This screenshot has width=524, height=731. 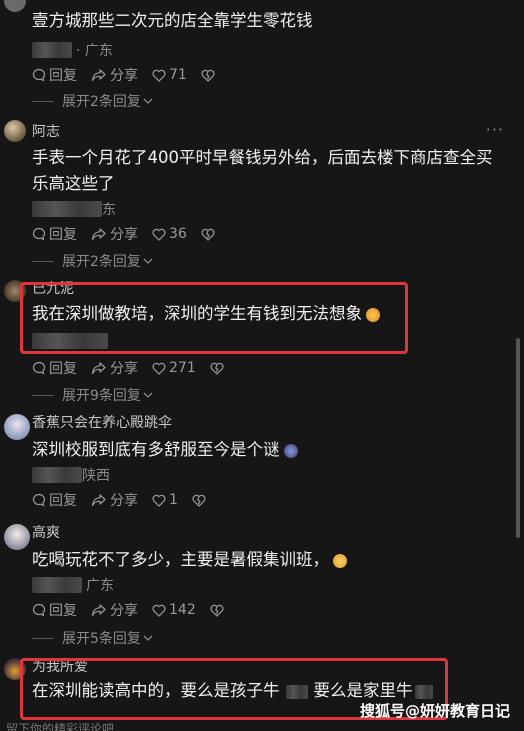 I want to click on comment-text: 深圳校服到底有多舒服至今是个谜, so click(x=267, y=450).